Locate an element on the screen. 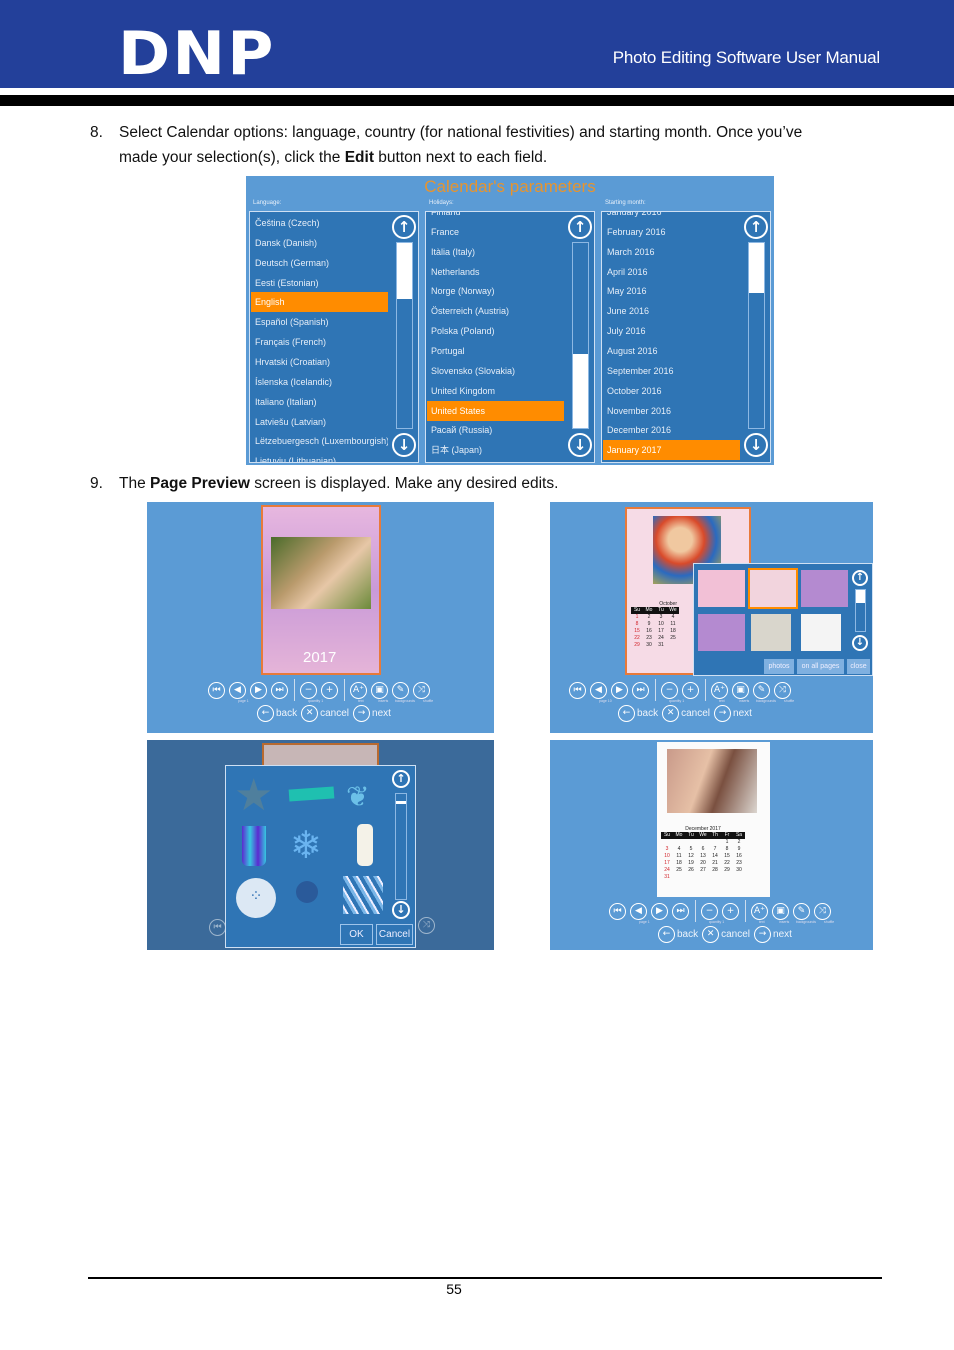 This screenshot has width=954, height=1350. scrollbar-thumb is located at coordinates (756, 268).